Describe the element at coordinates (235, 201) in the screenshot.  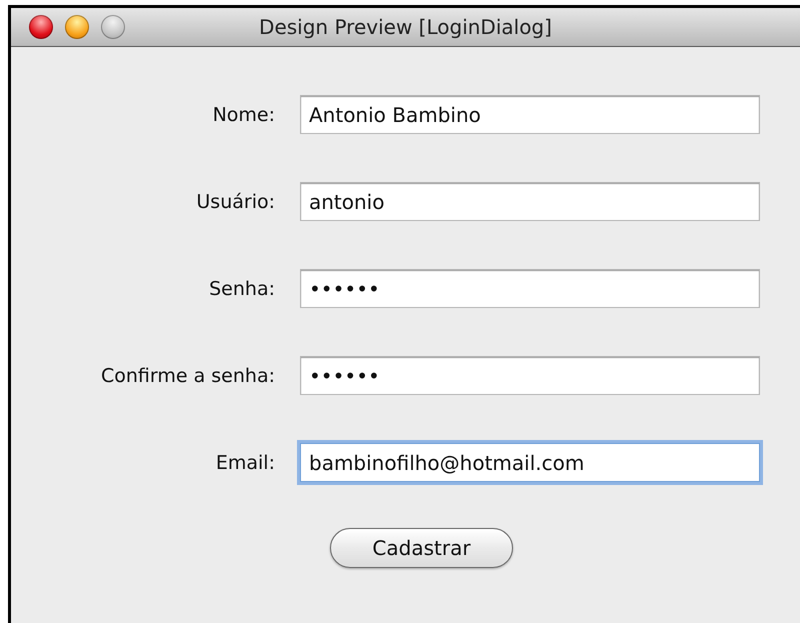
I see `field-label: Usuário:` at that location.